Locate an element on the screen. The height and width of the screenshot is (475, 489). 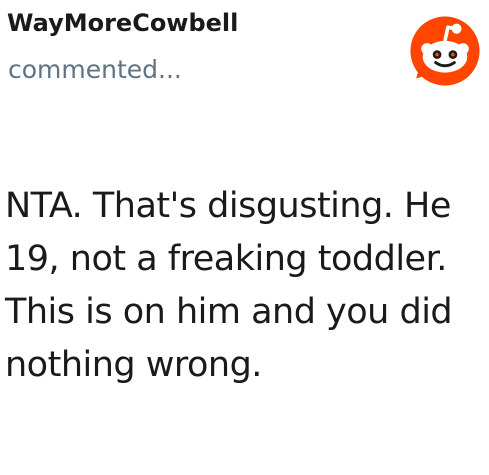
comment-author: WayMoreCowbell is located at coordinates (122, 23).